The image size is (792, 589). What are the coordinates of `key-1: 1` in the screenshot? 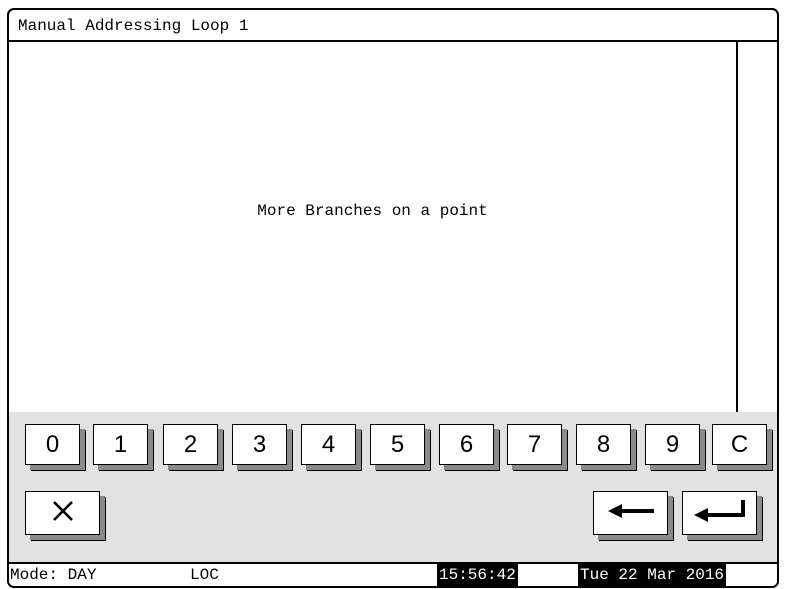 It's located at (120, 444).